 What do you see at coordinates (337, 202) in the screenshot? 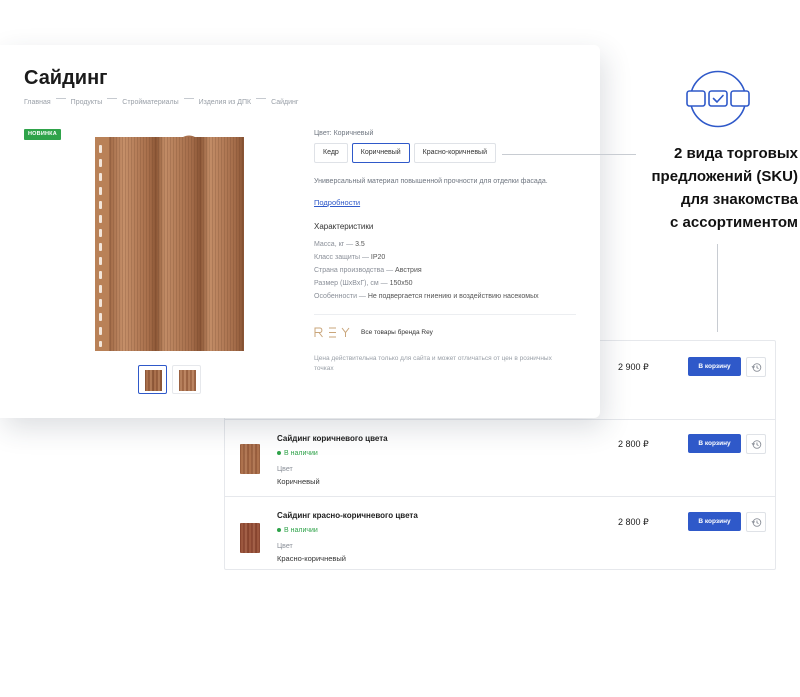
I see `details-link: Подробности` at bounding box center [337, 202].